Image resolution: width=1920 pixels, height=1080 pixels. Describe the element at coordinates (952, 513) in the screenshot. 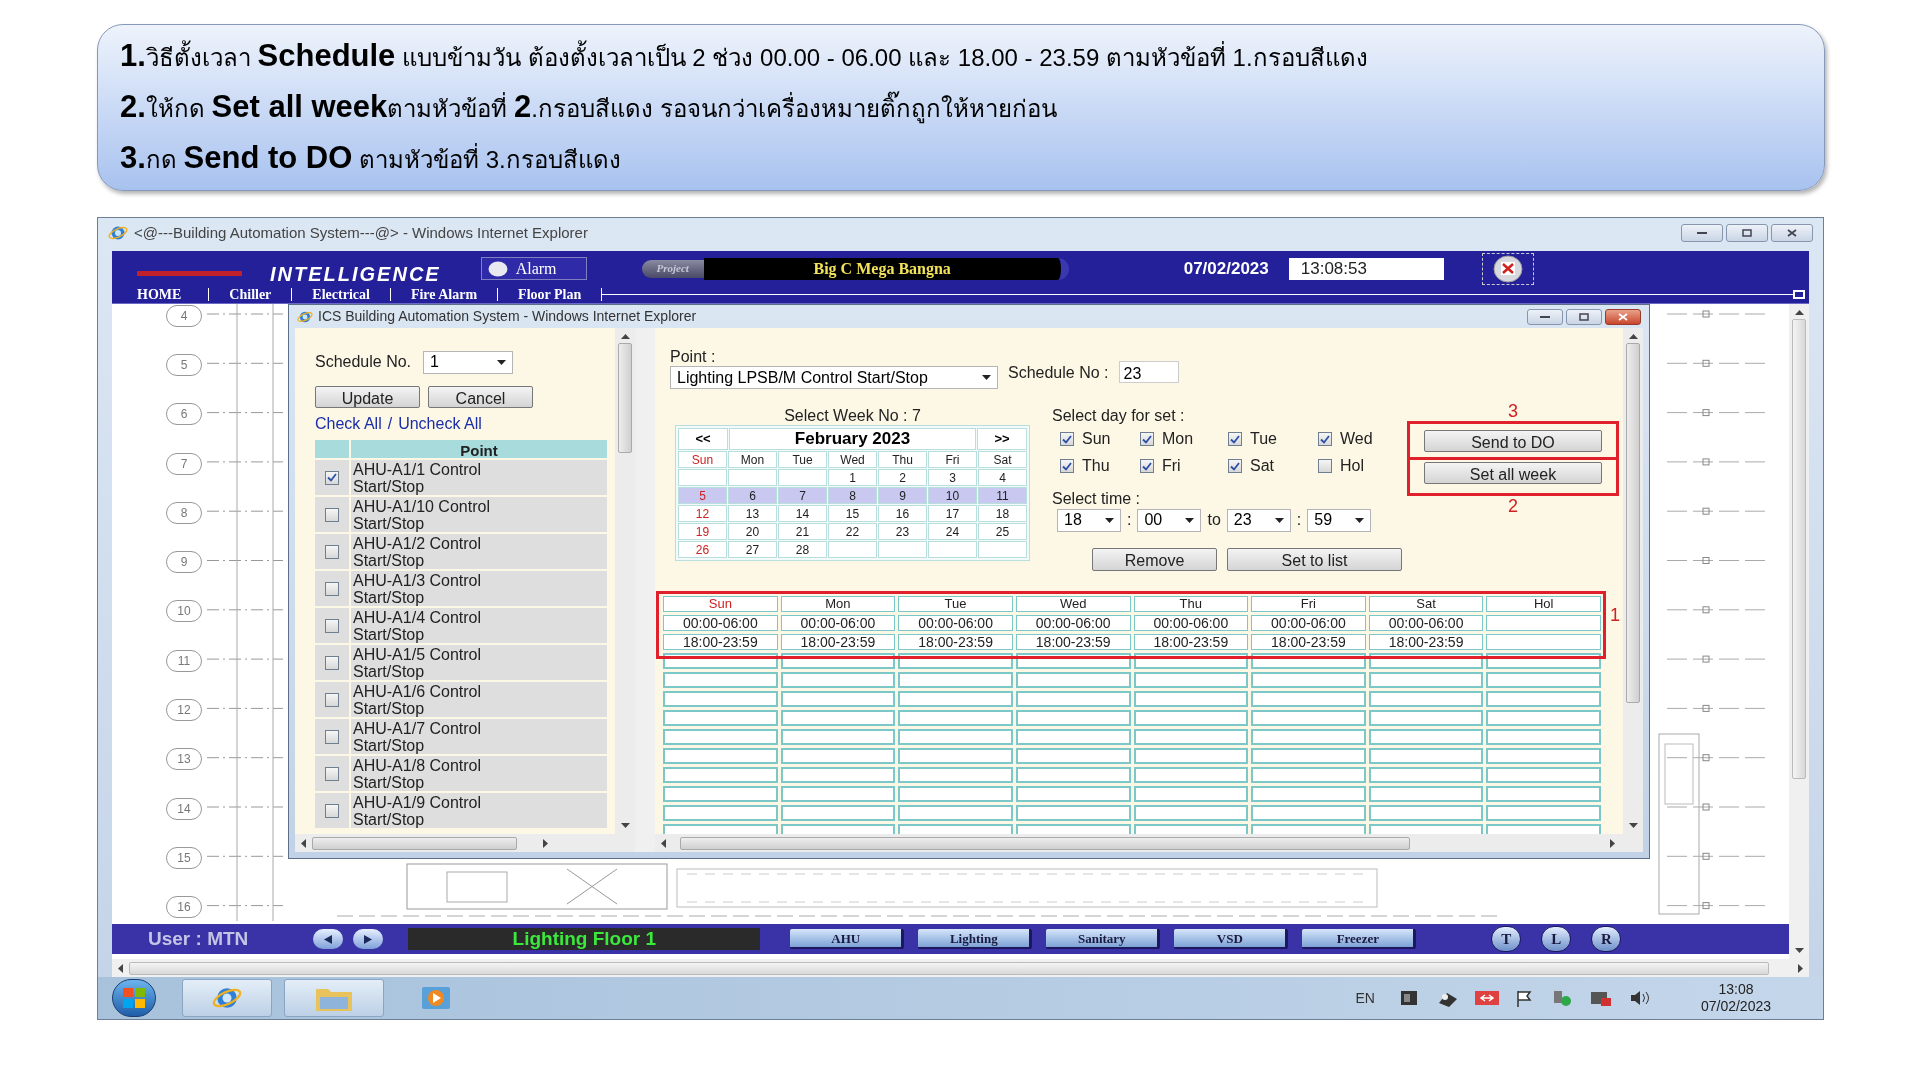

I see `day-cell: 17` at that location.